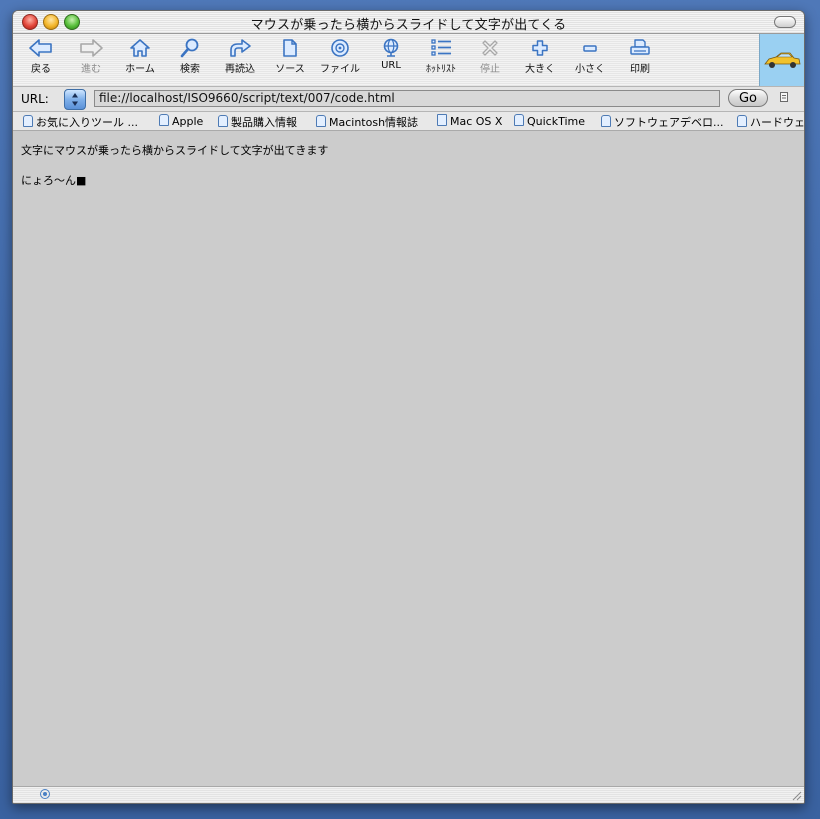 Image resolution: width=820 pixels, height=819 pixels. I want to click on back-label: 戻る, so click(41, 69).